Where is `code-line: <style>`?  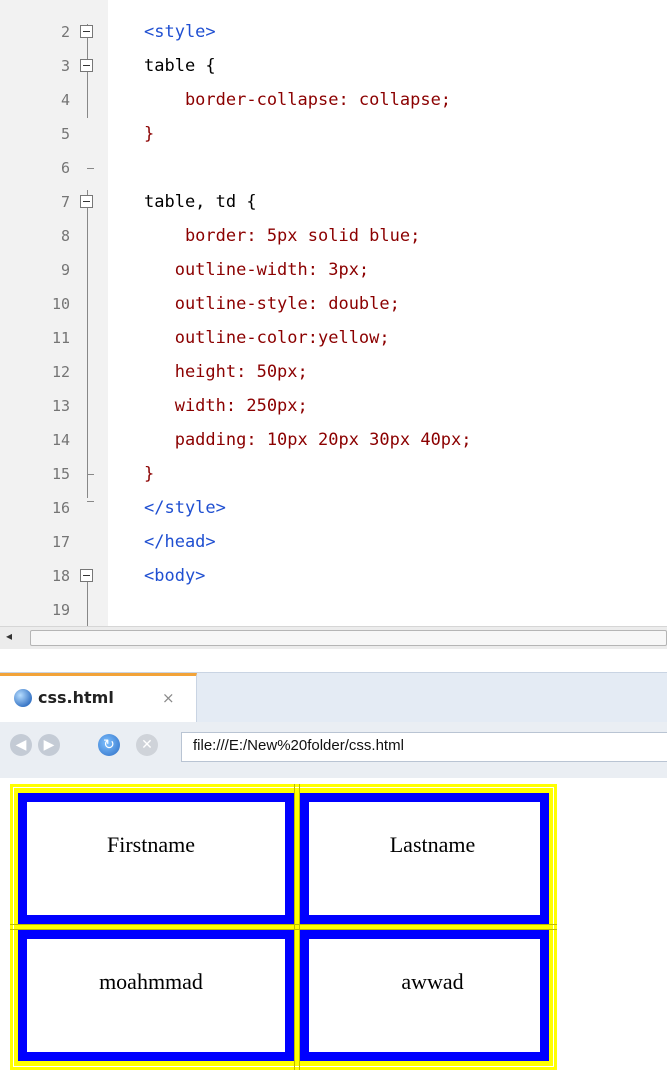
code-line: <style> is located at coordinates (180, 32).